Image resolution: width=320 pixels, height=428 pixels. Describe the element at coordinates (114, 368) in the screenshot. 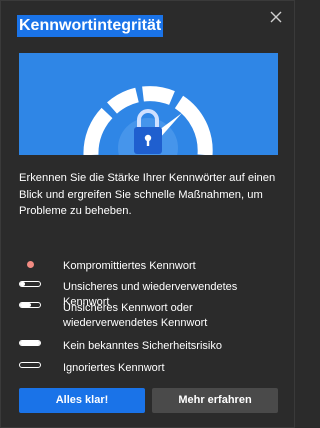

I see `legend-label: Ignoriertes Kennwort` at that location.